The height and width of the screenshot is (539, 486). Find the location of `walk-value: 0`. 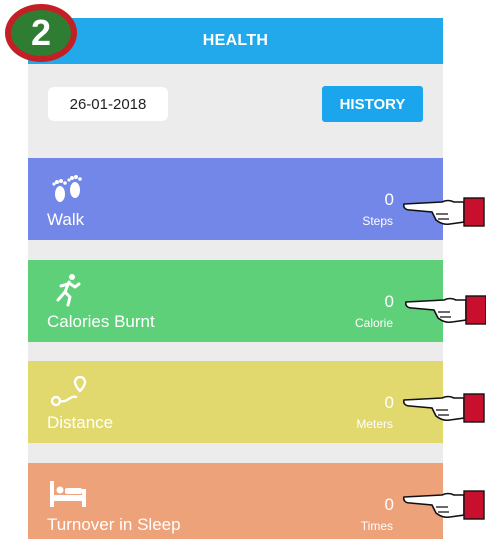

walk-value: 0 is located at coordinates (389, 199).